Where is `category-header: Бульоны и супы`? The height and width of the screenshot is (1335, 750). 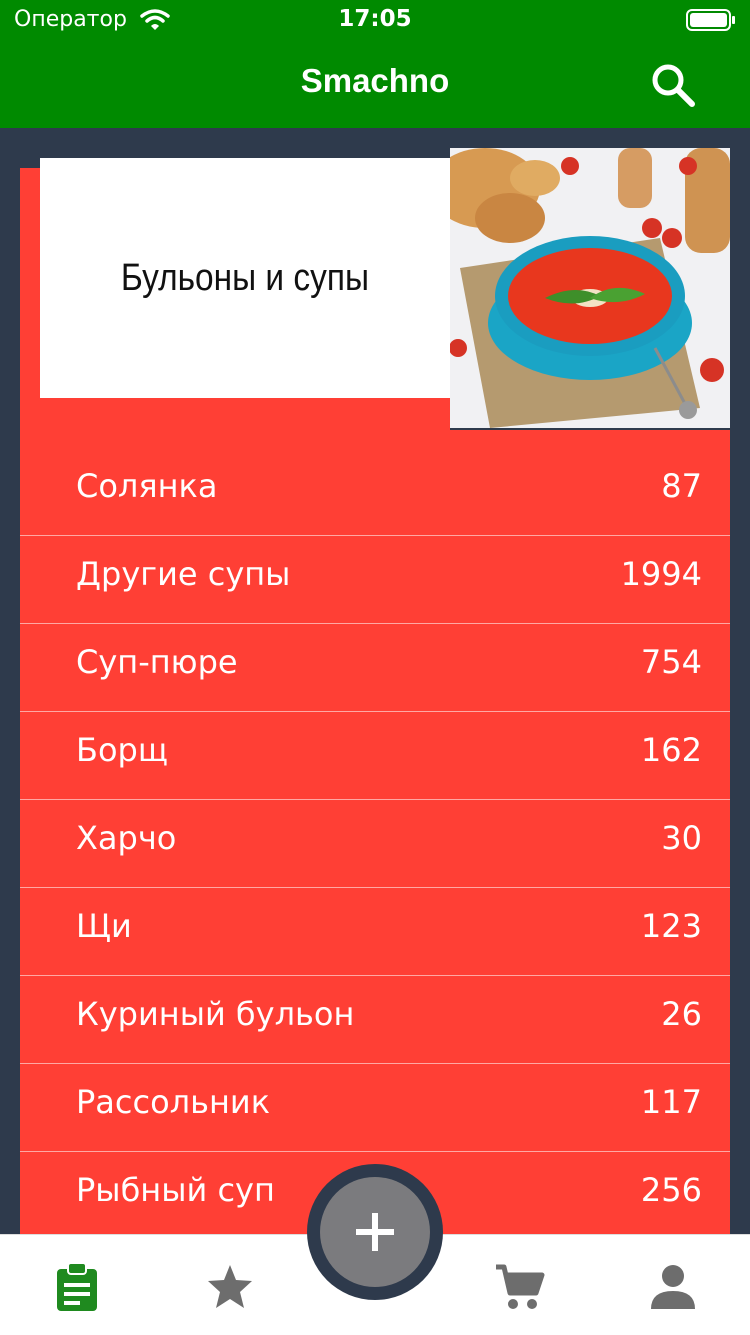
category-header: Бульоны и супы is located at coordinates (245, 278).